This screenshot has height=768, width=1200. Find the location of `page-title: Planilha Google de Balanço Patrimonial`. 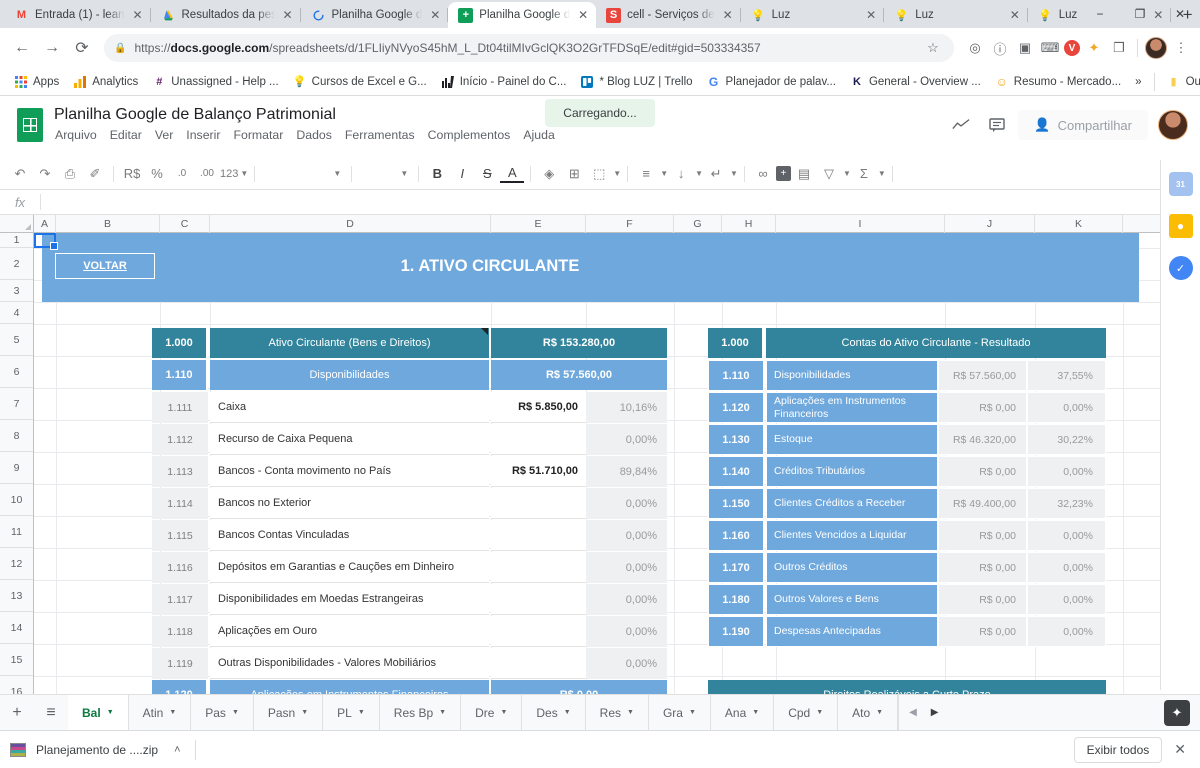

page-title: Planilha Google de Balanço Patrimonial is located at coordinates (499, 115).